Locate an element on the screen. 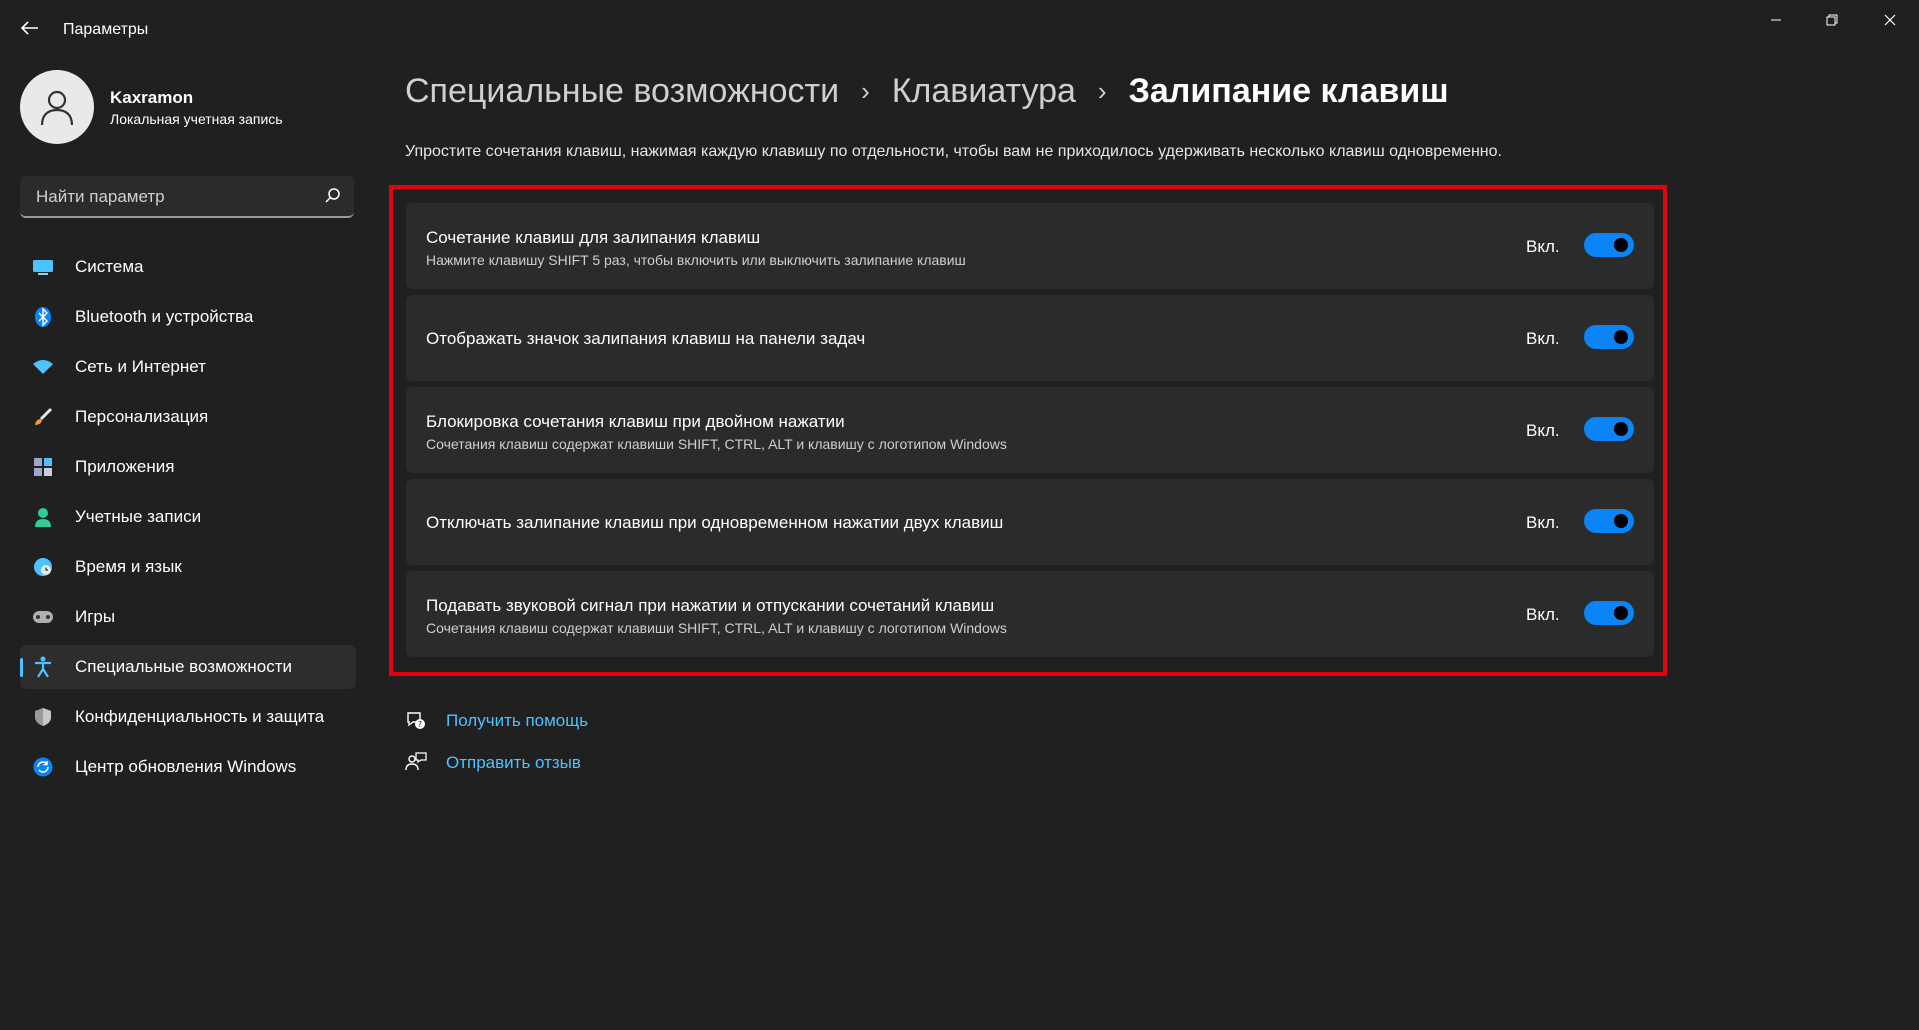 This screenshot has height=1030, width=1919. send-feedback-label: Отправить отзыв is located at coordinates (513, 763).